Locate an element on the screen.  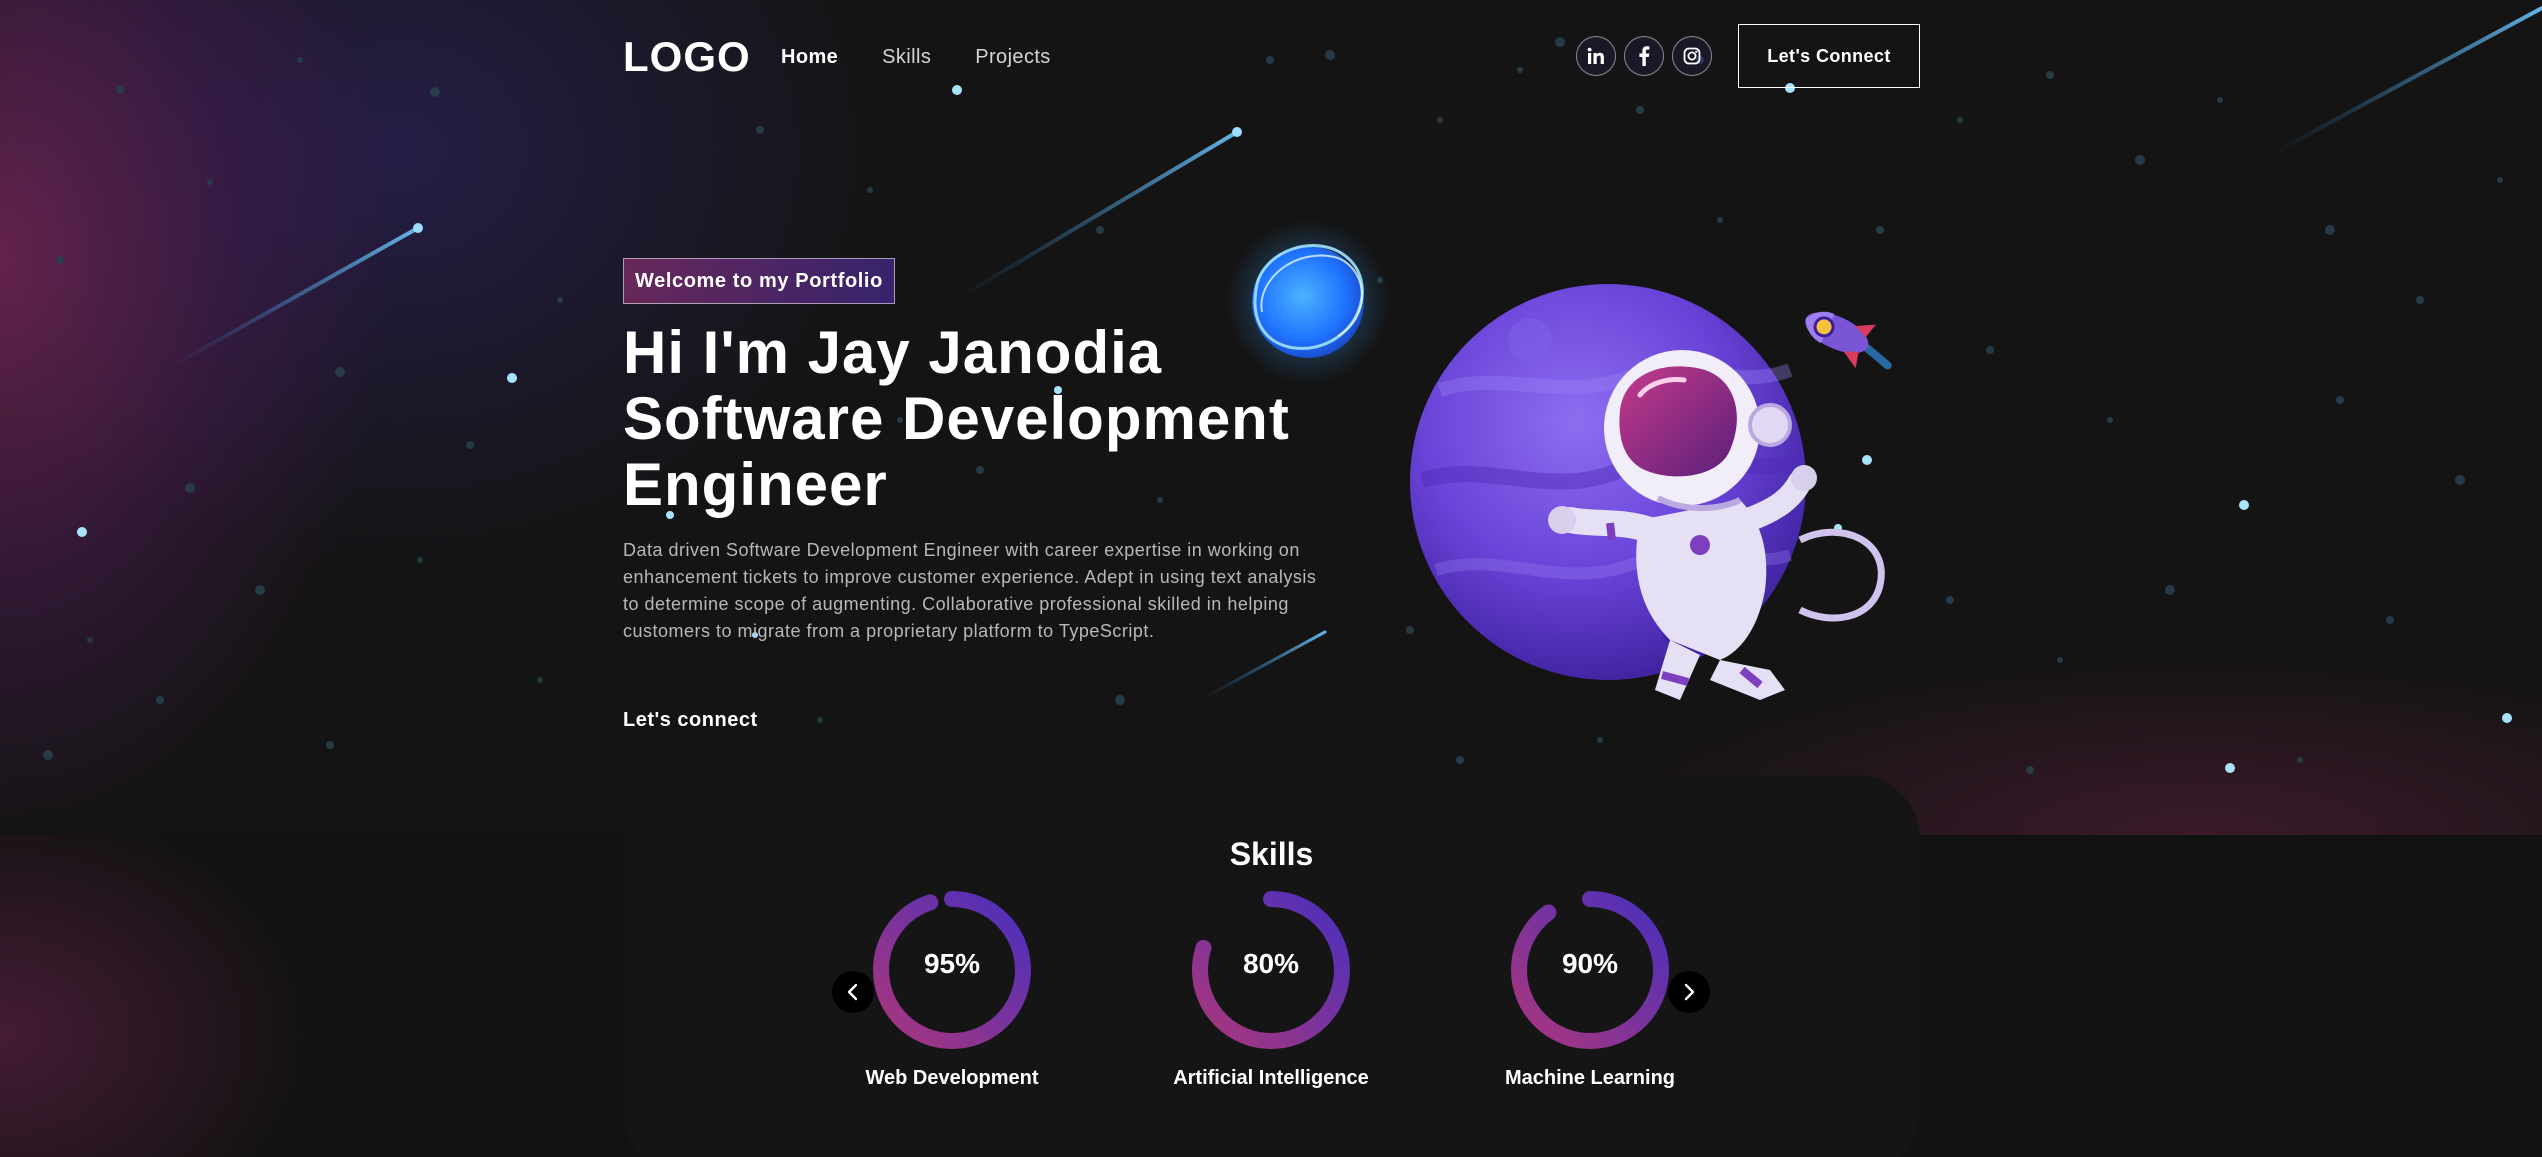
social-icons is located at coordinates (1644, 56).